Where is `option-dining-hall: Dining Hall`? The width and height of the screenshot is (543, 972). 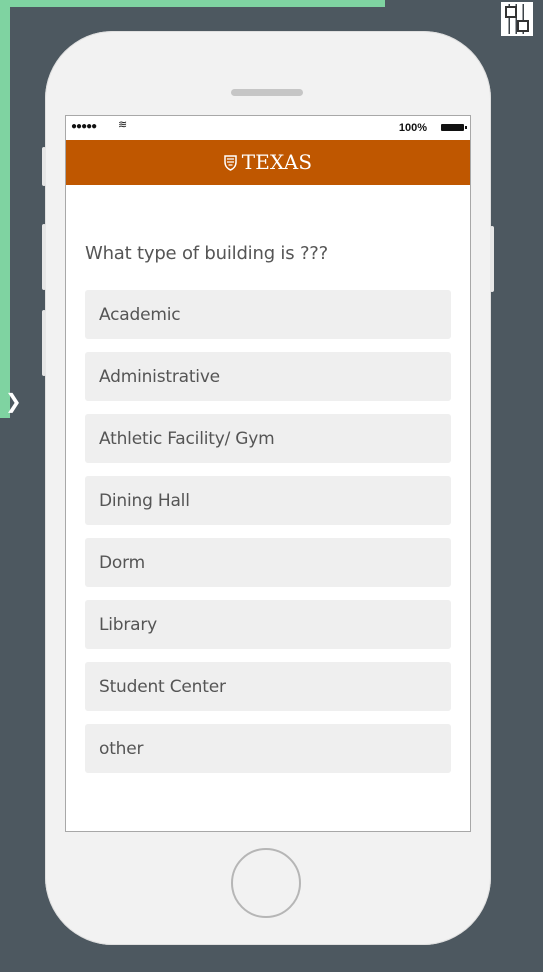 option-dining-hall: Dining Hall is located at coordinates (268, 500).